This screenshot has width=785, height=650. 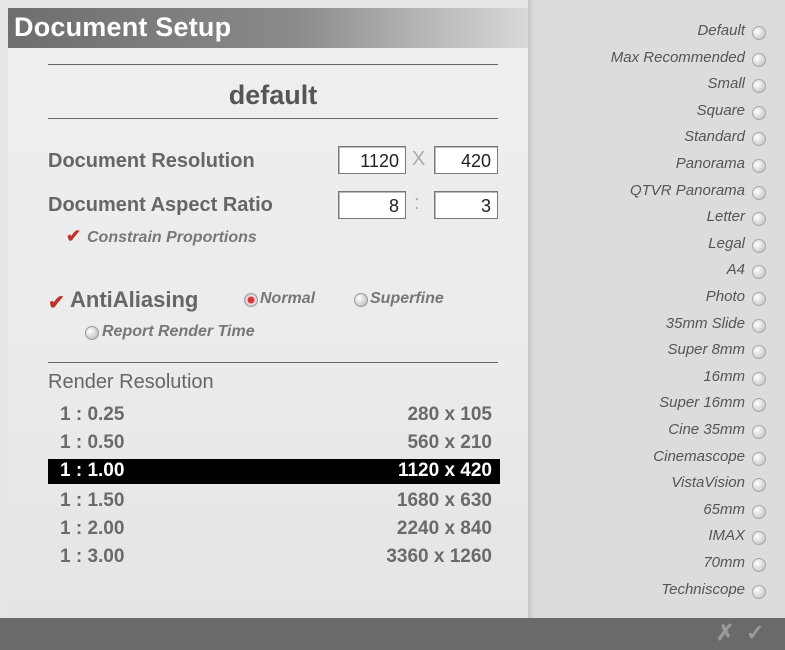 I want to click on normal-radio-icon, so click(x=251, y=300).